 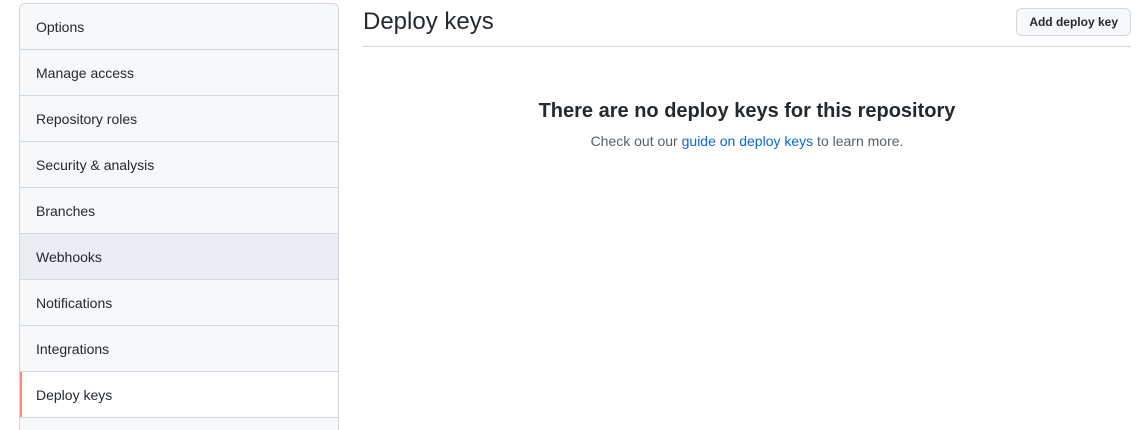 I want to click on deploy-keys-guide-link: guide on deploy keys, so click(x=748, y=141).